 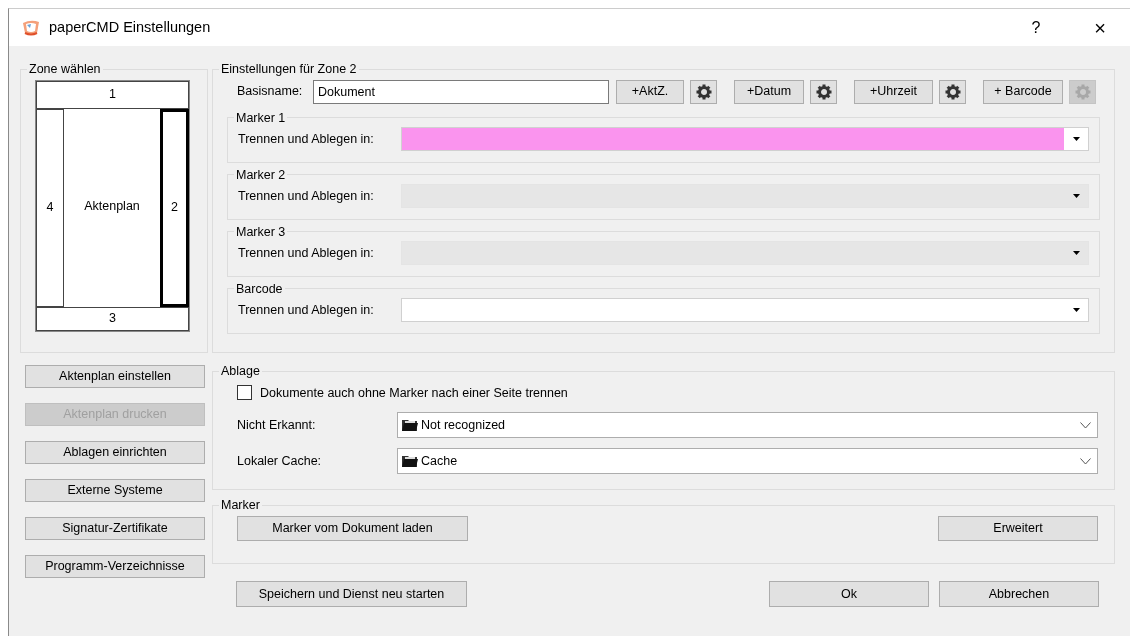 I want to click on insert-button: +AktZ., so click(x=650, y=91).